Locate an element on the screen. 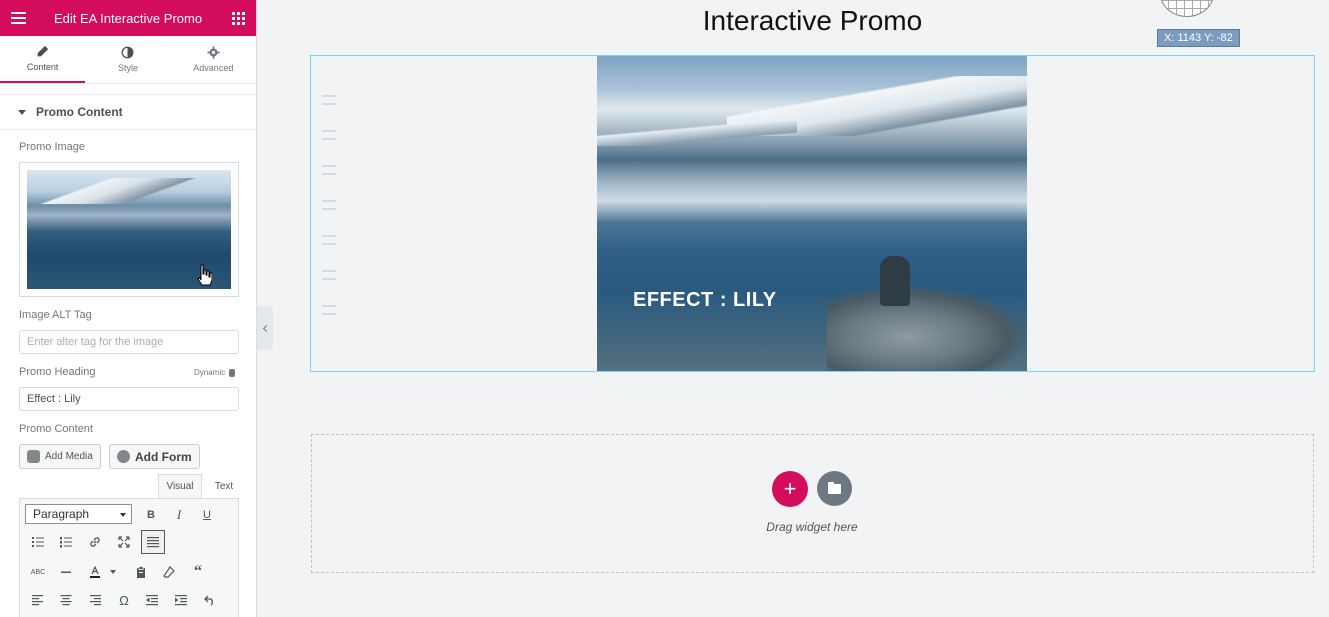 The height and width of the screenshot is (617, 1329). indent-icon is located at coordinates (181, 600).